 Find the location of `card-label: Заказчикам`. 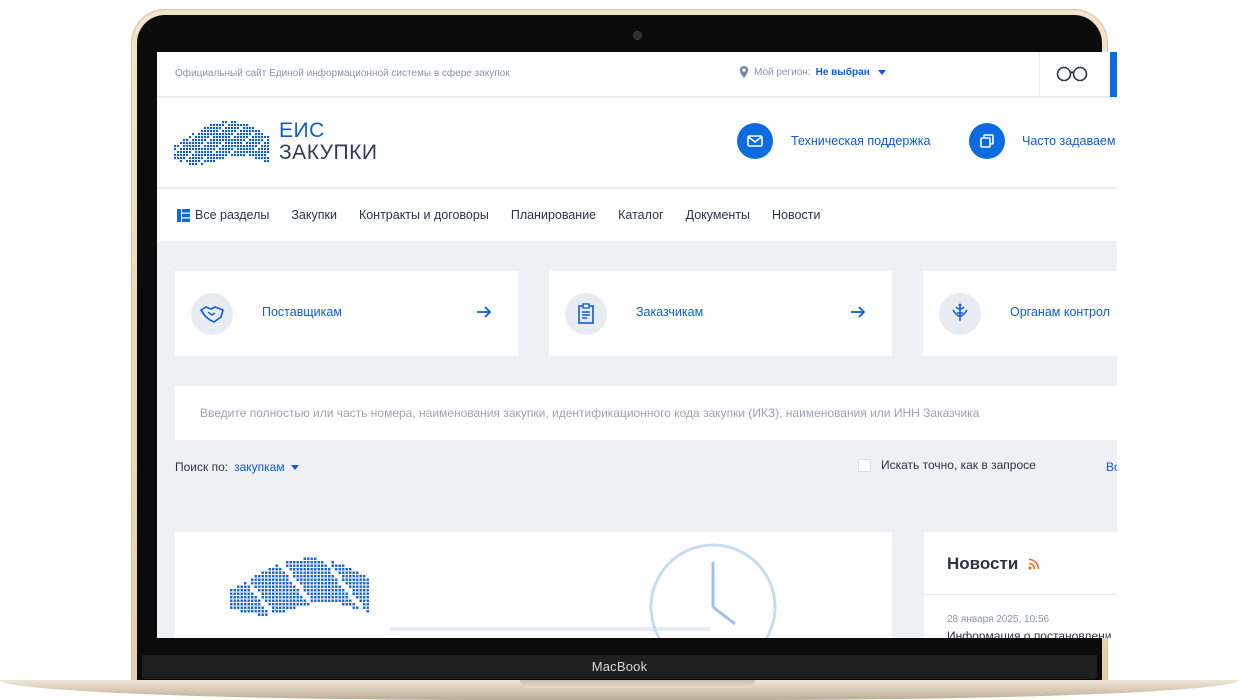

card-label: Заказчикам is located at coordinates (670, 312).